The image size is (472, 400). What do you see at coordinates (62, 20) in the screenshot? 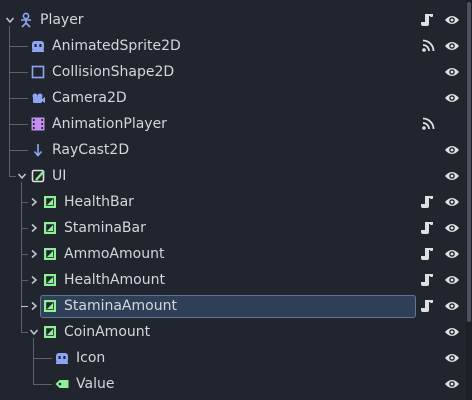
I see `tree-item-label: Player` at bounding box center [62, 20].